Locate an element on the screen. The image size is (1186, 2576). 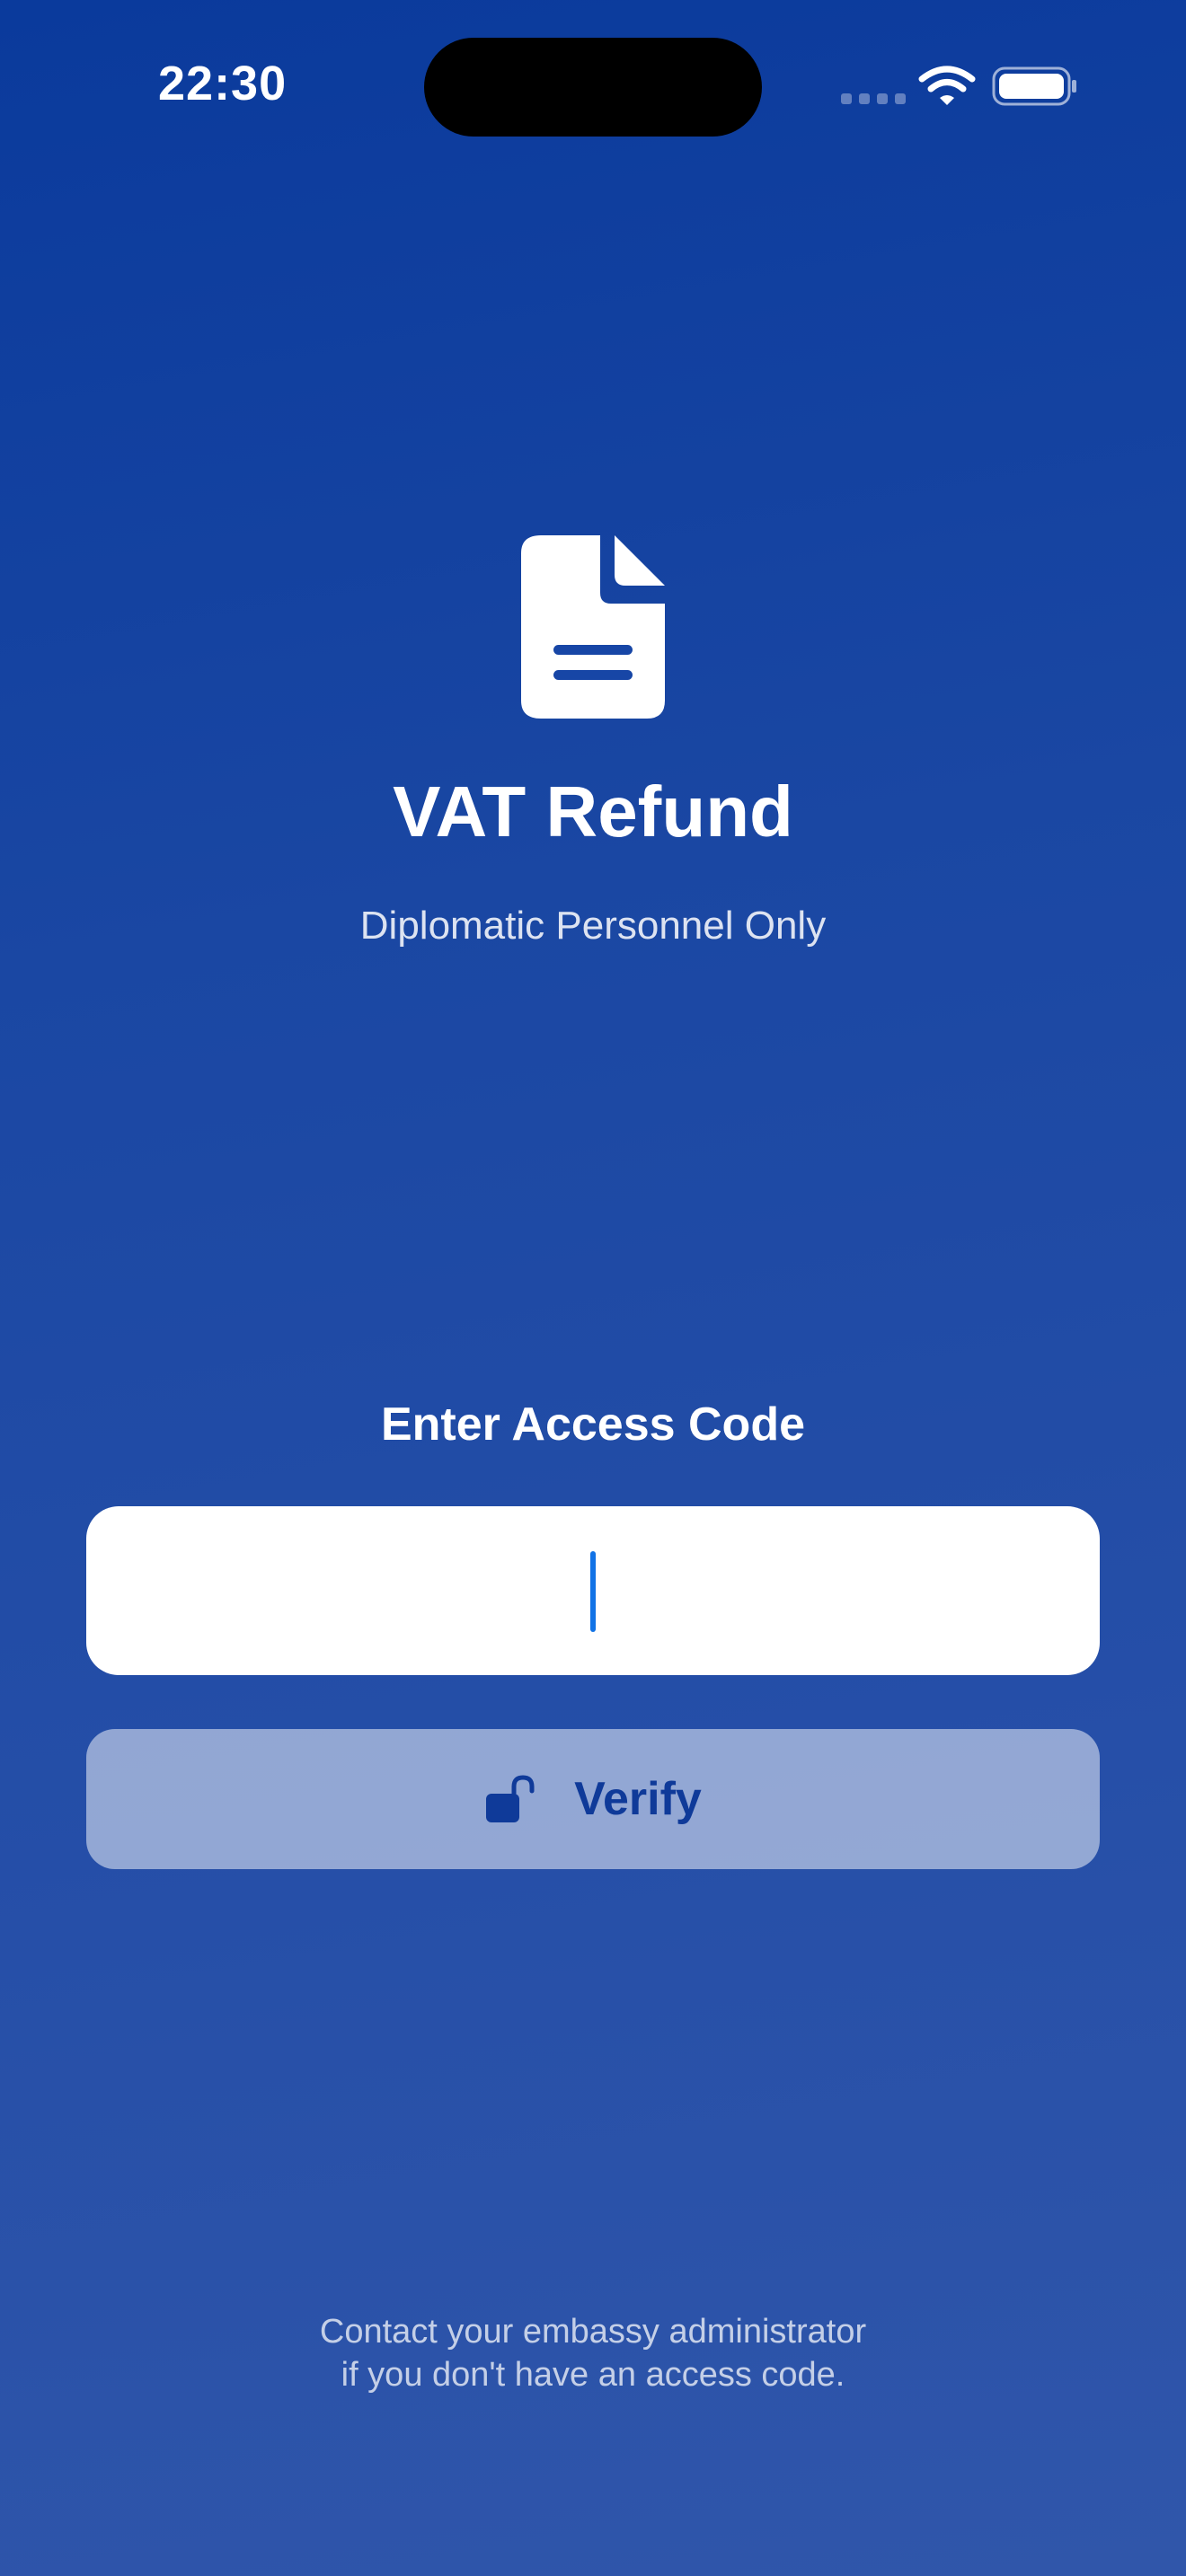
help-text-line1: Contact your embassy administrator is located at coordinates (593, 2332).